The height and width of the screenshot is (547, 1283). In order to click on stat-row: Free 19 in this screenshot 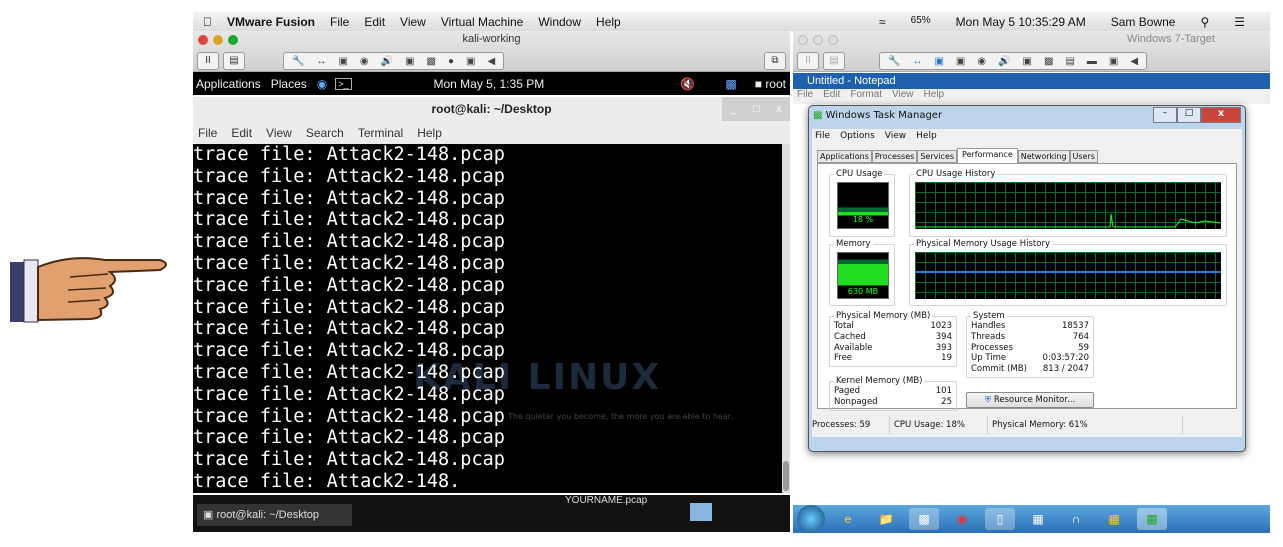, I will do `click(893, 358)`.